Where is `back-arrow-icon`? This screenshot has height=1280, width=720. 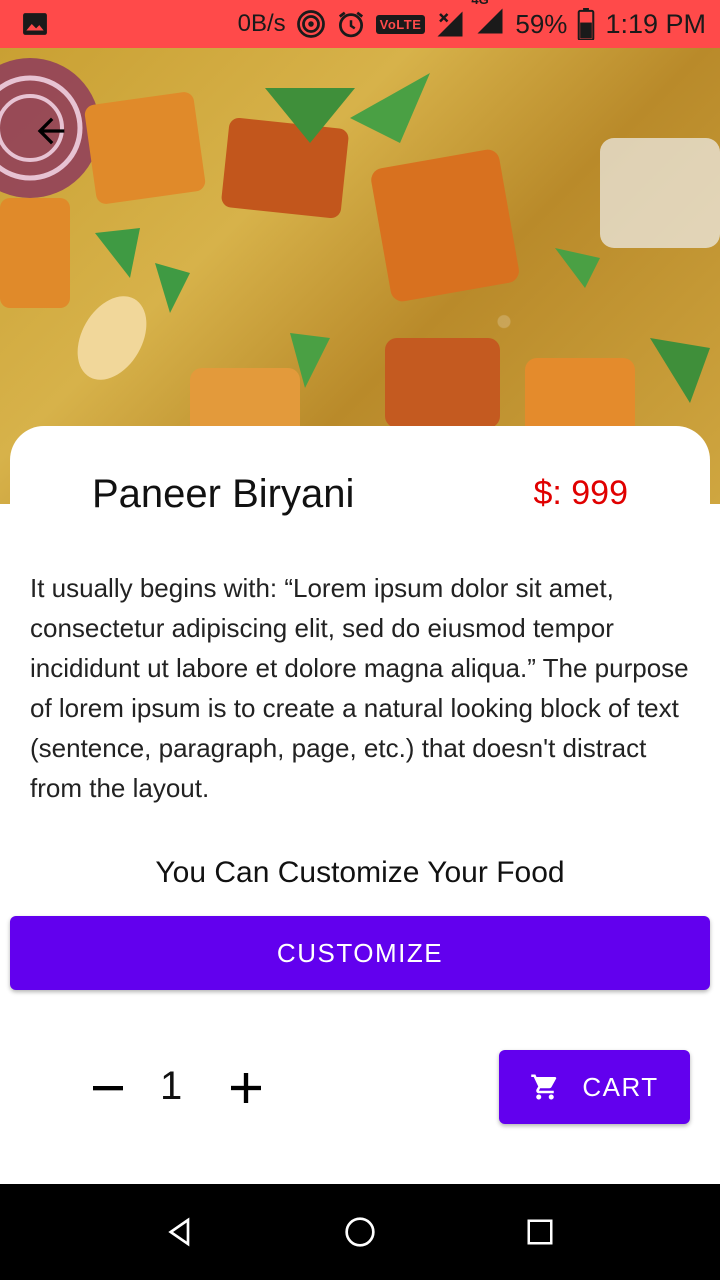 back-arrow-icon is located at coordinates (51, 131).